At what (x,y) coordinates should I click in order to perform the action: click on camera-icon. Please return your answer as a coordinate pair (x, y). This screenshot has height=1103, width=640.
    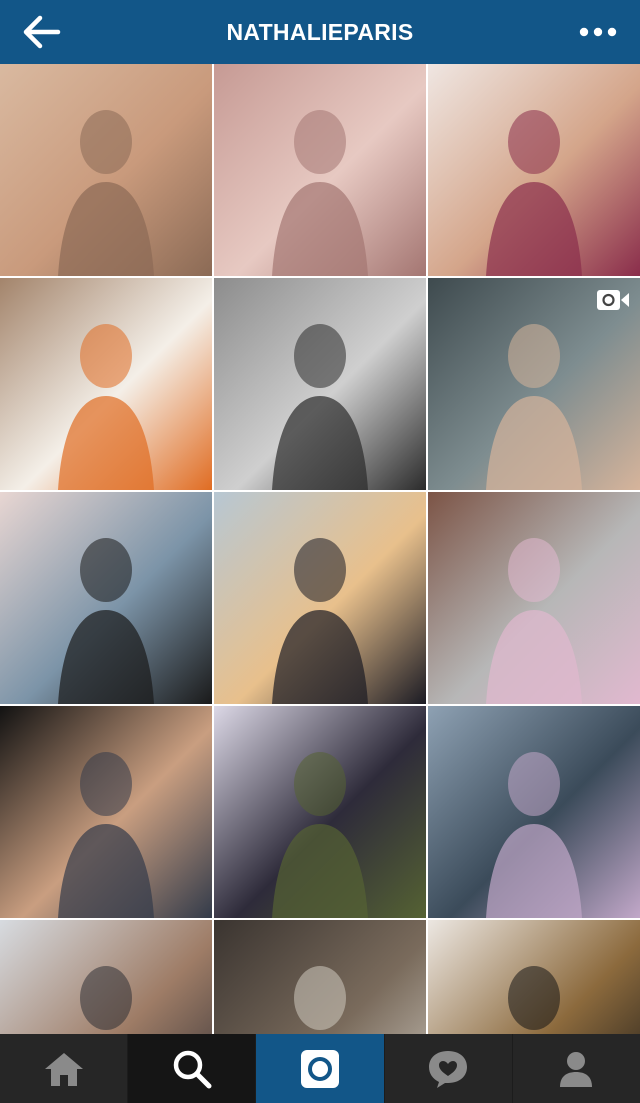
    Looking at the image, I should click on (320, 1068).